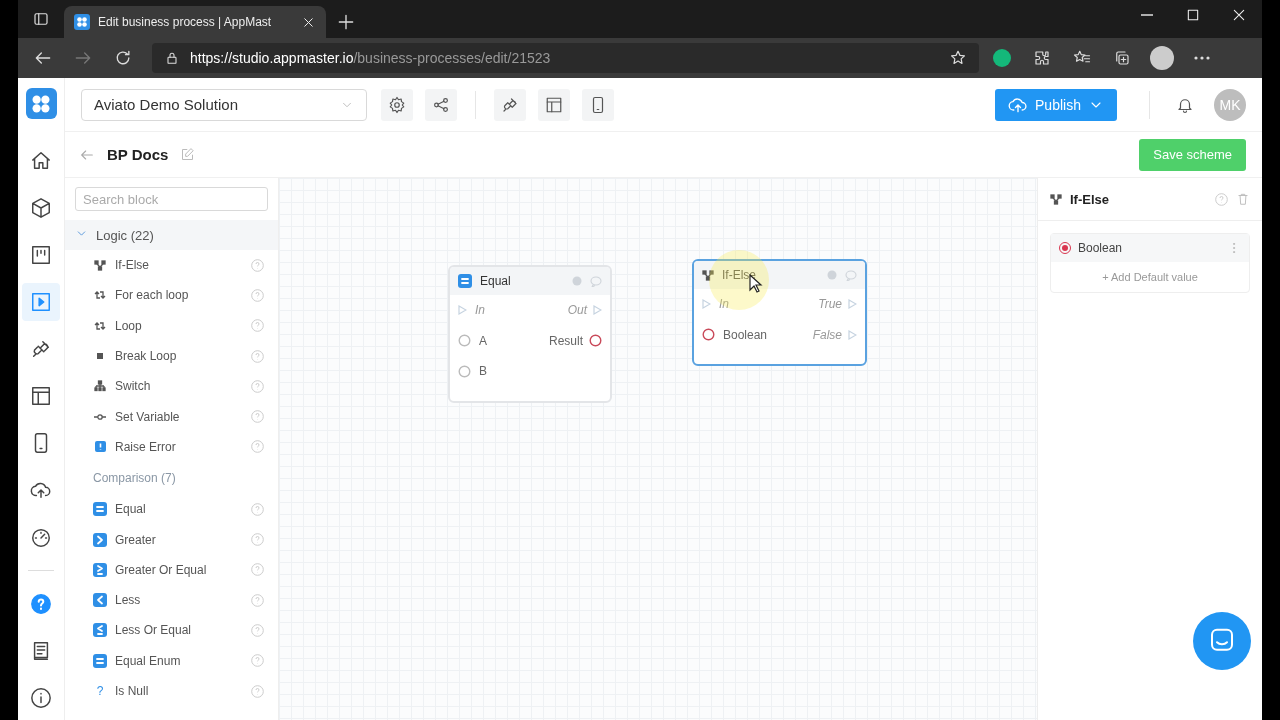  Describe the element at coordinates (483, 371) in the screenshot. I see `port-label: B` at that location.